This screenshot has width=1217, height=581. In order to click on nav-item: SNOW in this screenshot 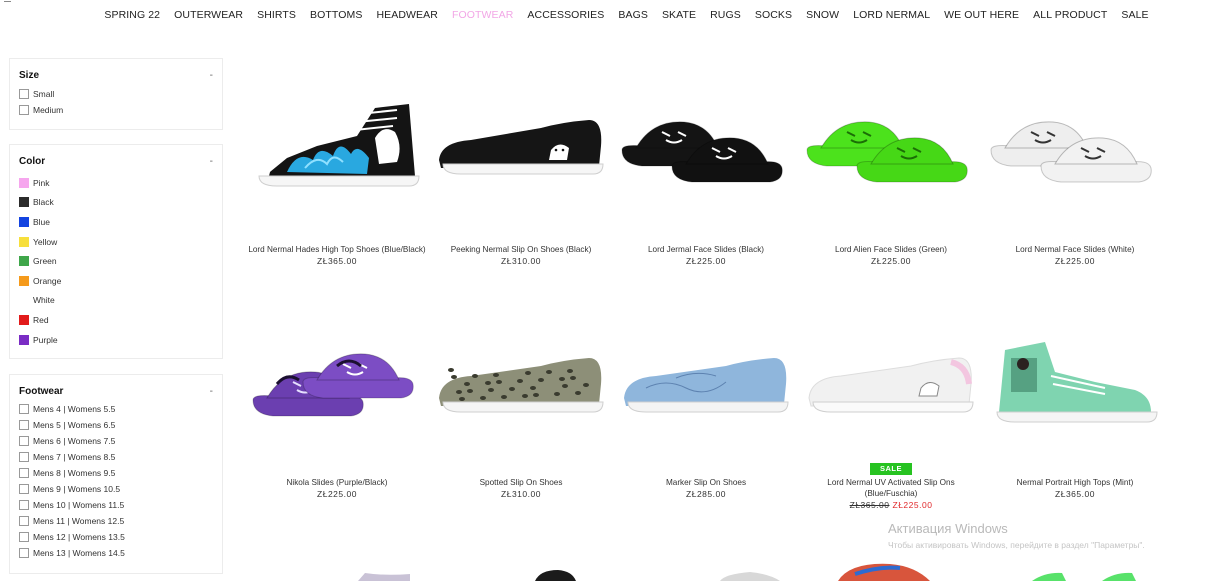, I will do `click(822, 16)`.